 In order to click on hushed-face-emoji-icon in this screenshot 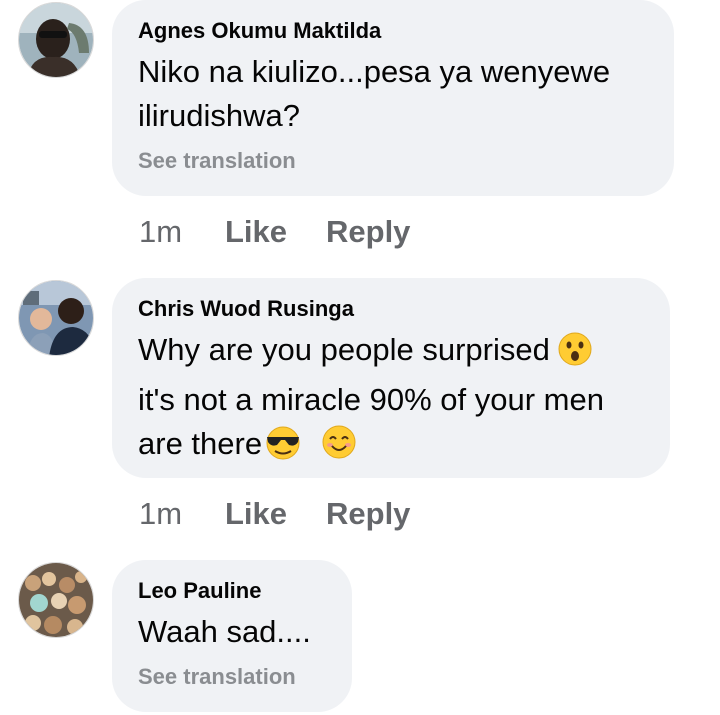, I will do `click(575, 355)`.